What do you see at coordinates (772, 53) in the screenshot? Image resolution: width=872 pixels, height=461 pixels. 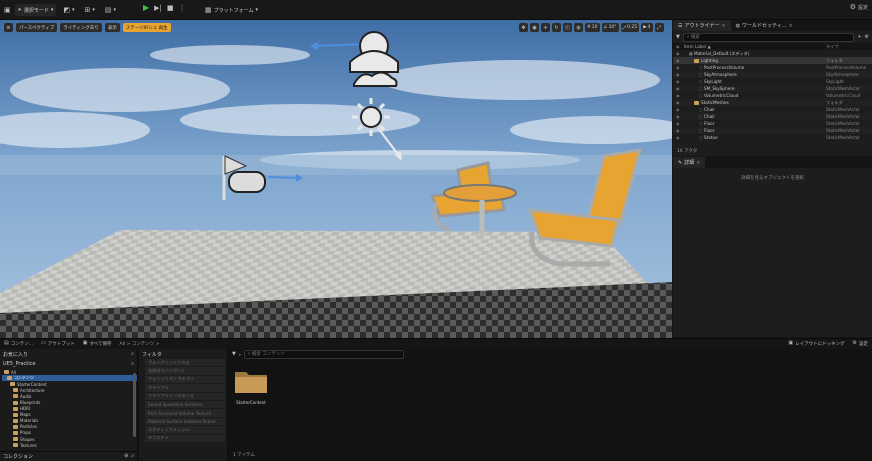 I see `outliner-row: ◉ ◍ Material_Default (エディタ)` at bounding box center [772, 53].